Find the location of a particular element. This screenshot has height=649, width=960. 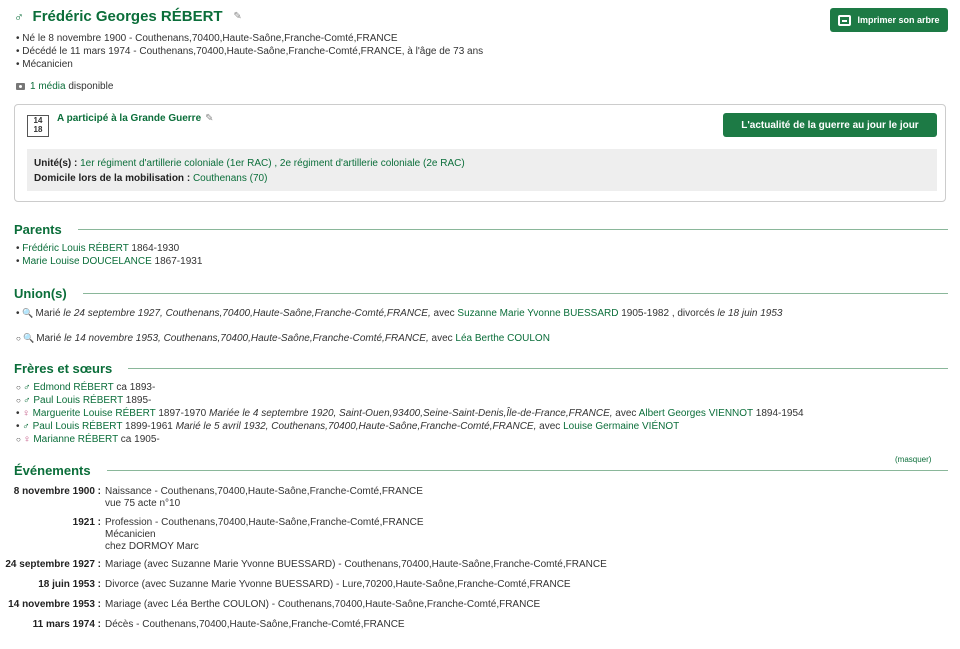

union-1-pre: Marié is located at coordinates (48, 313).